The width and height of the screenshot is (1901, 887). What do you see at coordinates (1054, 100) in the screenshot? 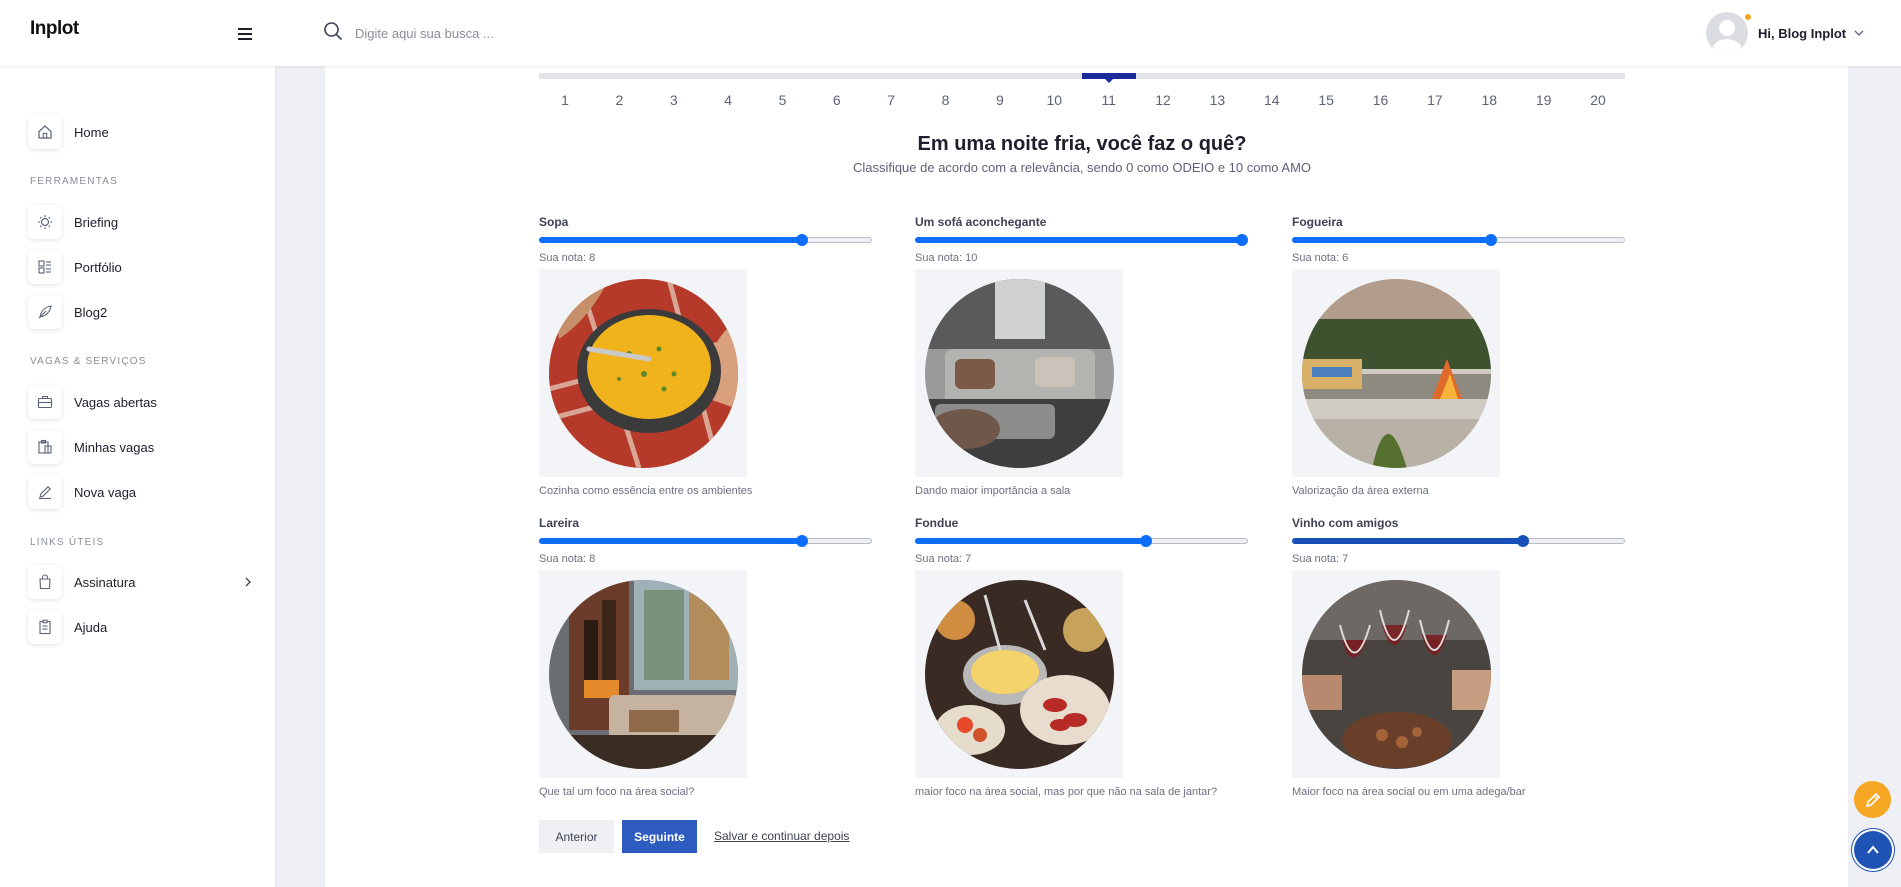
I see `step-10: 10` at bounding box center [1054, 100].